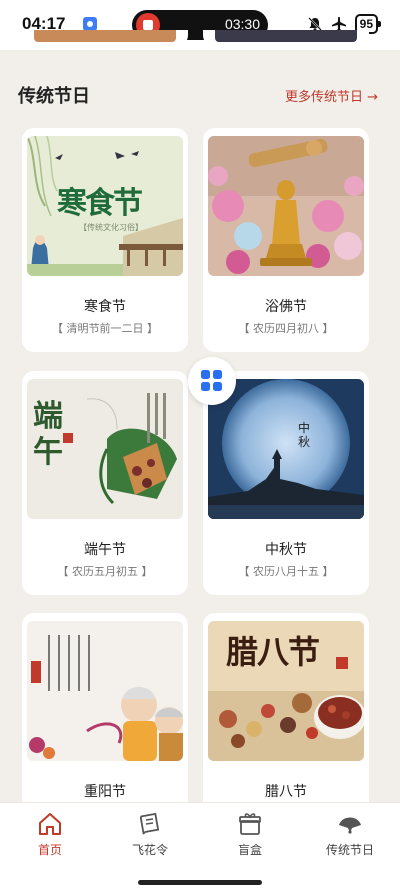 This screenshot has height=893, width=400. What do you see at coordinates (54, 96) in the screenshot?
I see `section-title: 传统节日` at bounding box center [54, 96].